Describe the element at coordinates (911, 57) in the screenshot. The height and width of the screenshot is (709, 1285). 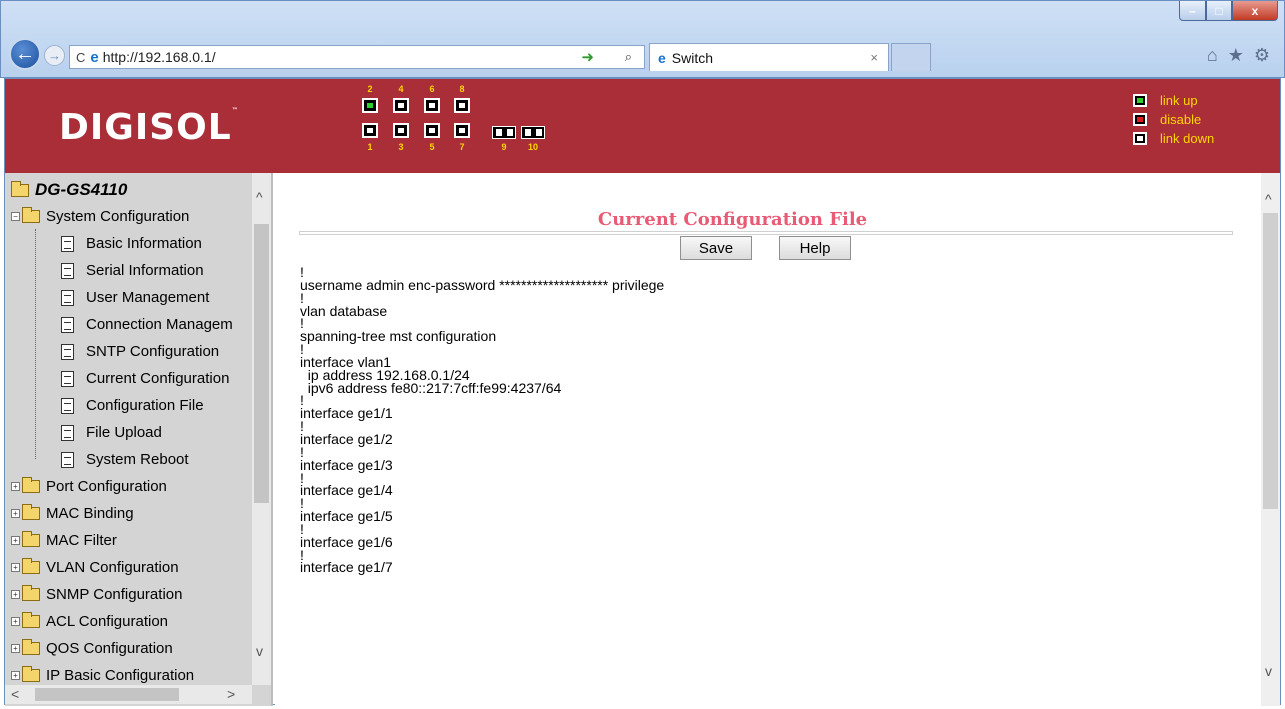
I see `new-tab-button` at that location.